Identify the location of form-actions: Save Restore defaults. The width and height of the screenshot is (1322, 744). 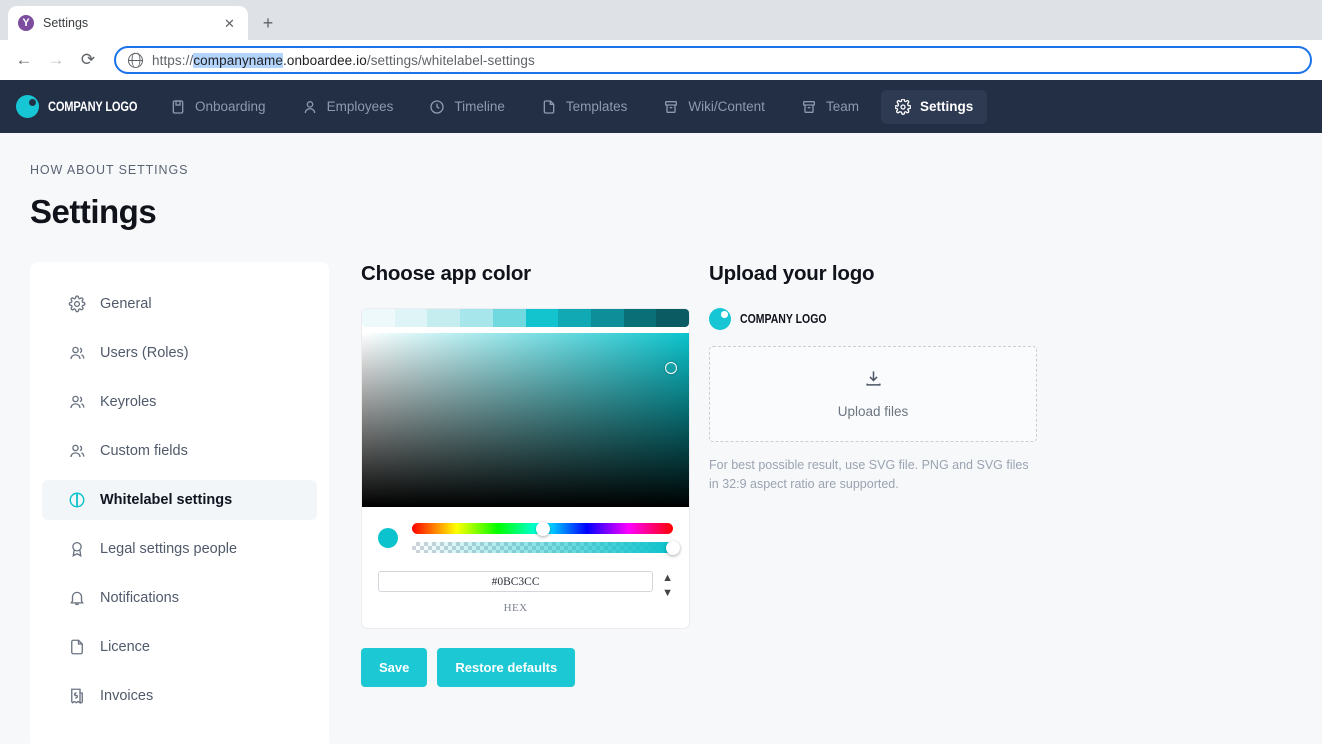
(526, 667).